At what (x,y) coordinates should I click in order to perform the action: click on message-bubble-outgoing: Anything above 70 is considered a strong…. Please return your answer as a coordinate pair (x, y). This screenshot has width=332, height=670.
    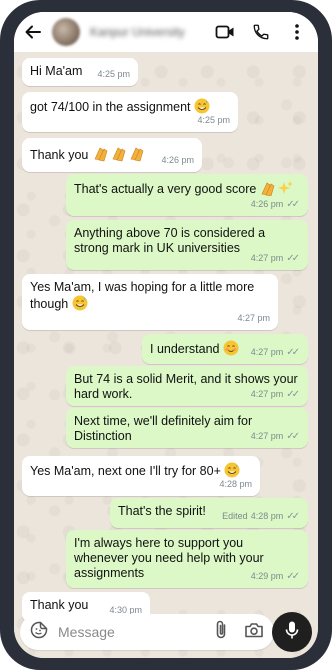
    Looking at the image, I should click on (187, 245).